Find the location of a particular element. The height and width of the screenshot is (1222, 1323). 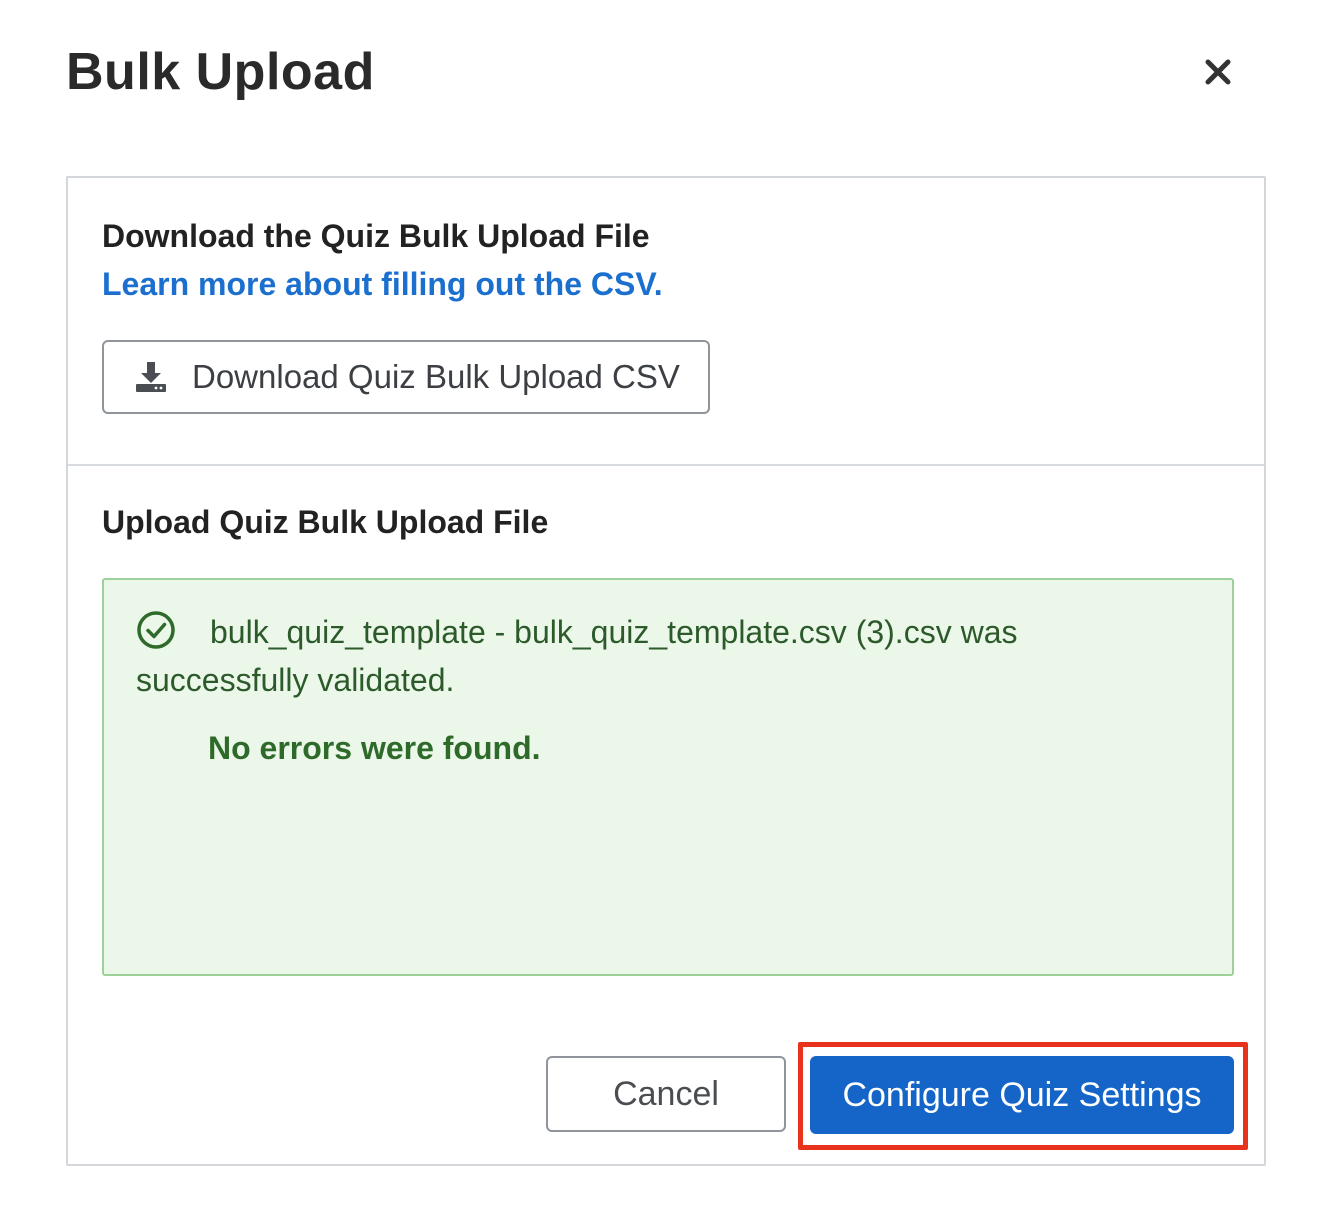

configure-quiz-settings-button: Configure Quiz Settings is located at coordinates (1022, 1095).